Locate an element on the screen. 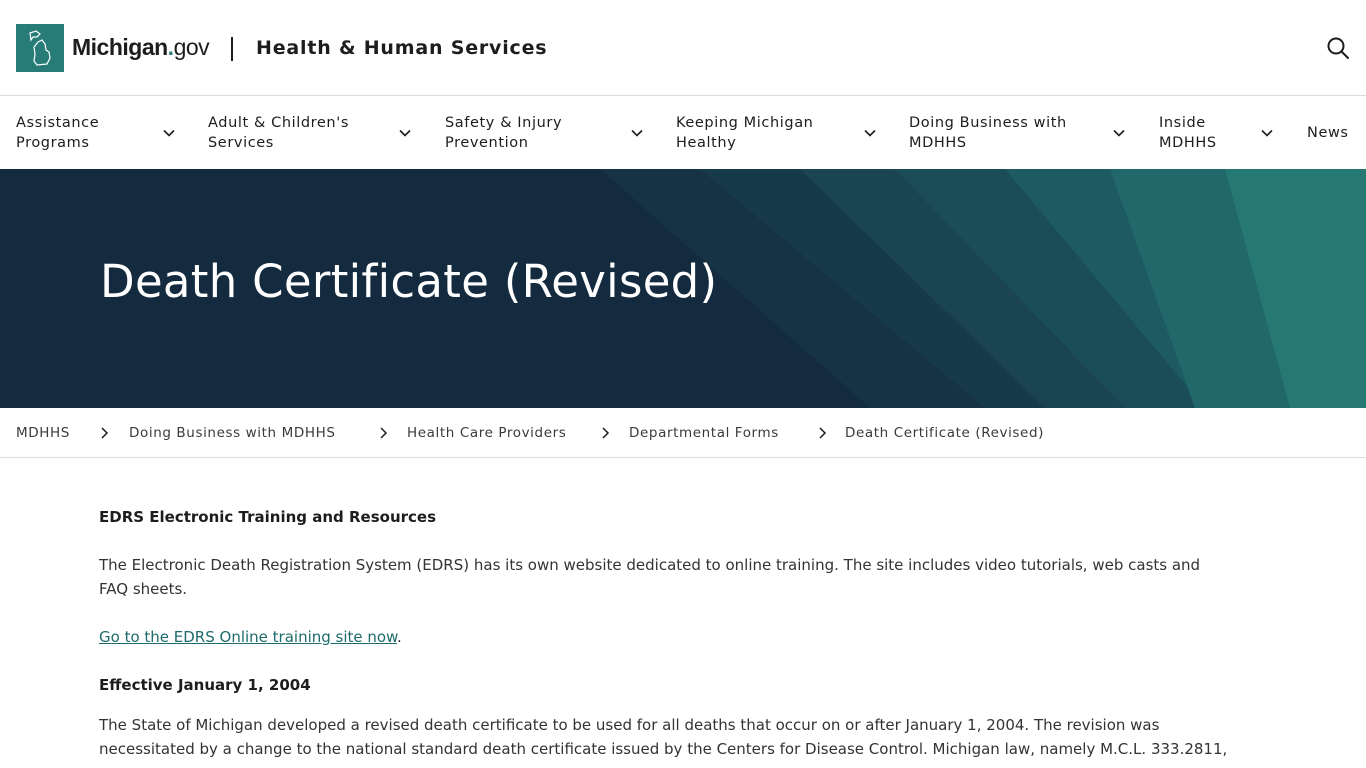  nav-item-keeping-michigan-healthy: Keeping Michigan Healthy is located at coordinates (777, 133).